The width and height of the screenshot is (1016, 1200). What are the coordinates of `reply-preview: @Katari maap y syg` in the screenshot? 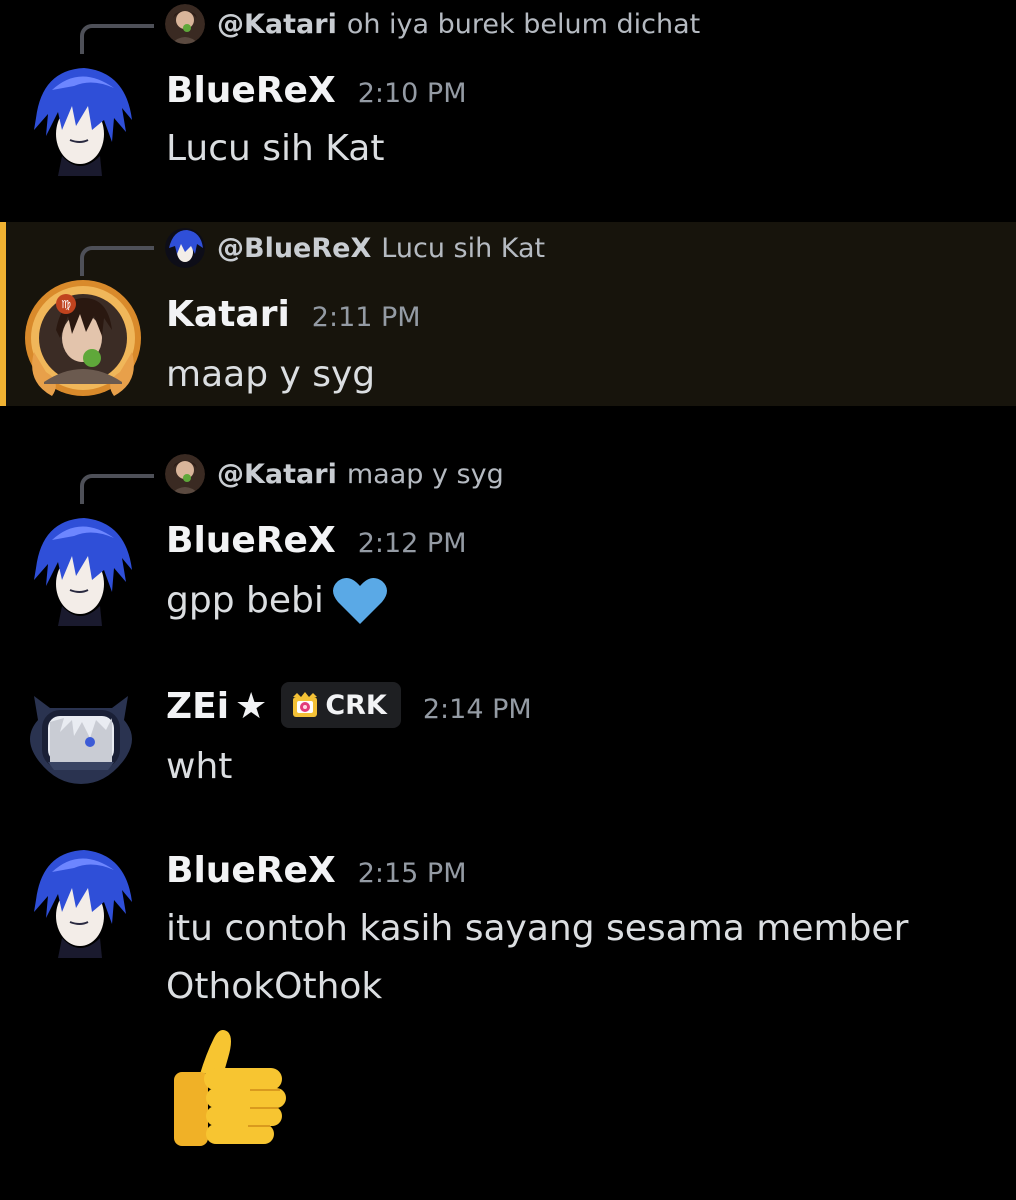 It's located at (334, 474).